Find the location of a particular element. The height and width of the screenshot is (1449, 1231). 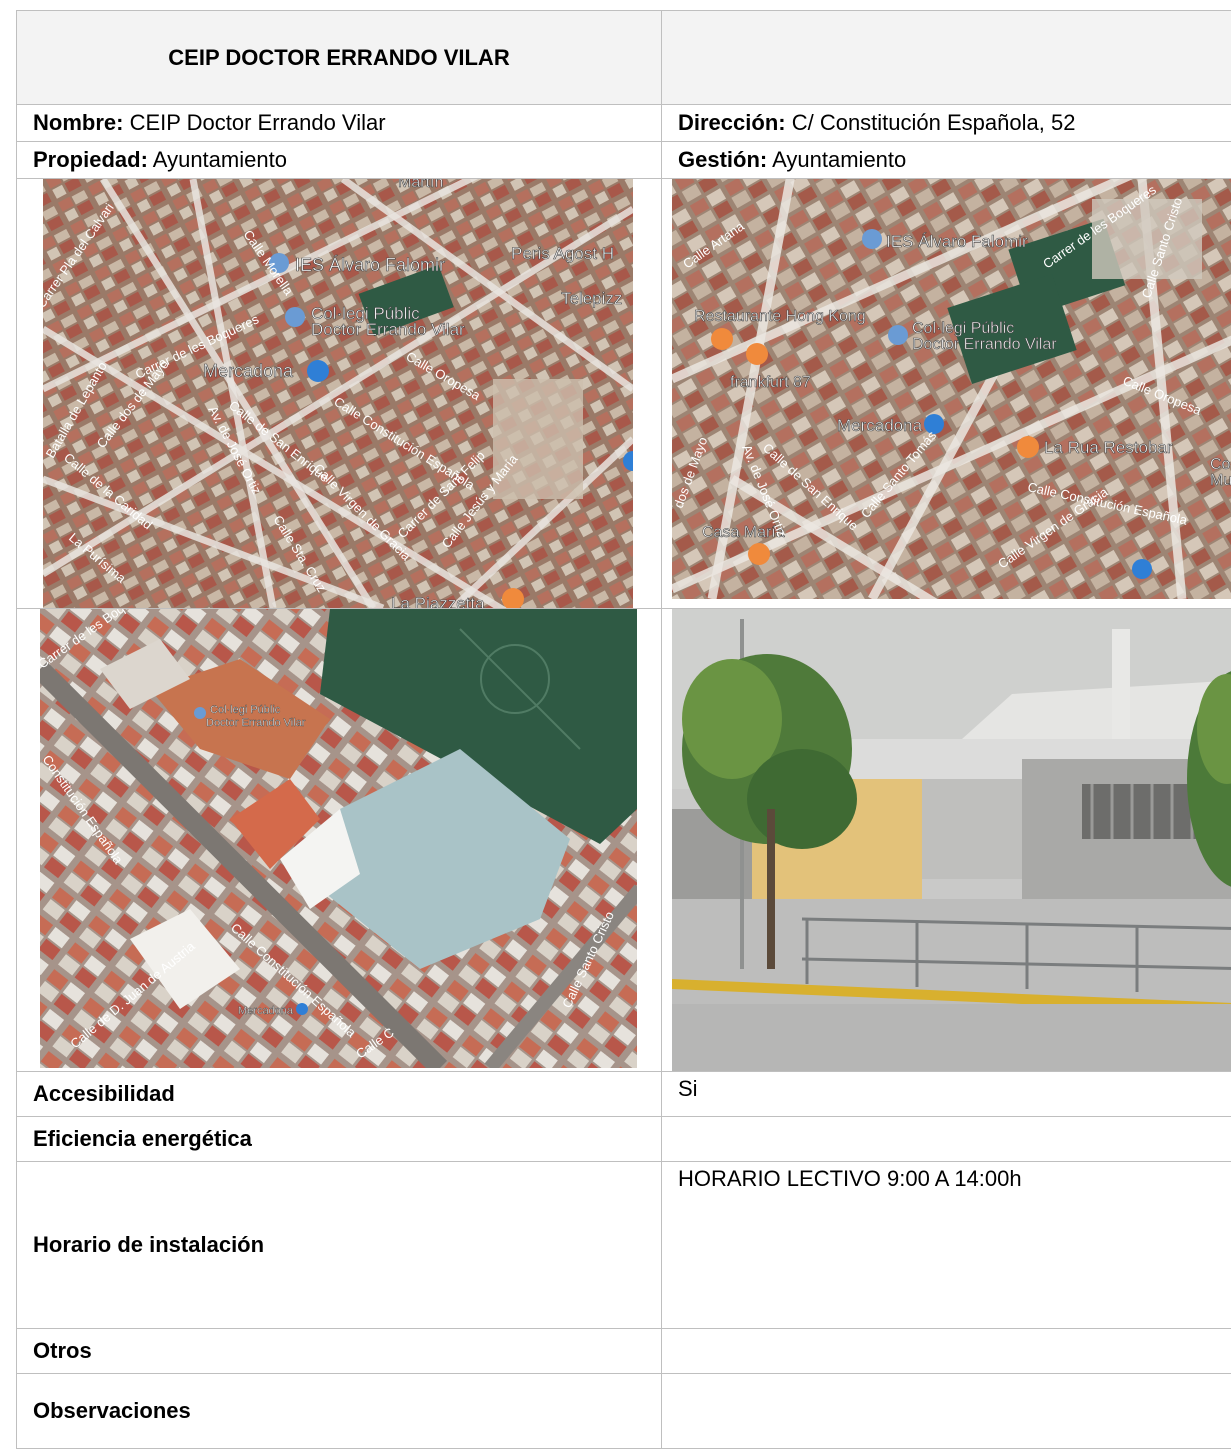

direccion-cell: Dirección: C/ Constitución Española, 52 is located at coordinates (946, 123).